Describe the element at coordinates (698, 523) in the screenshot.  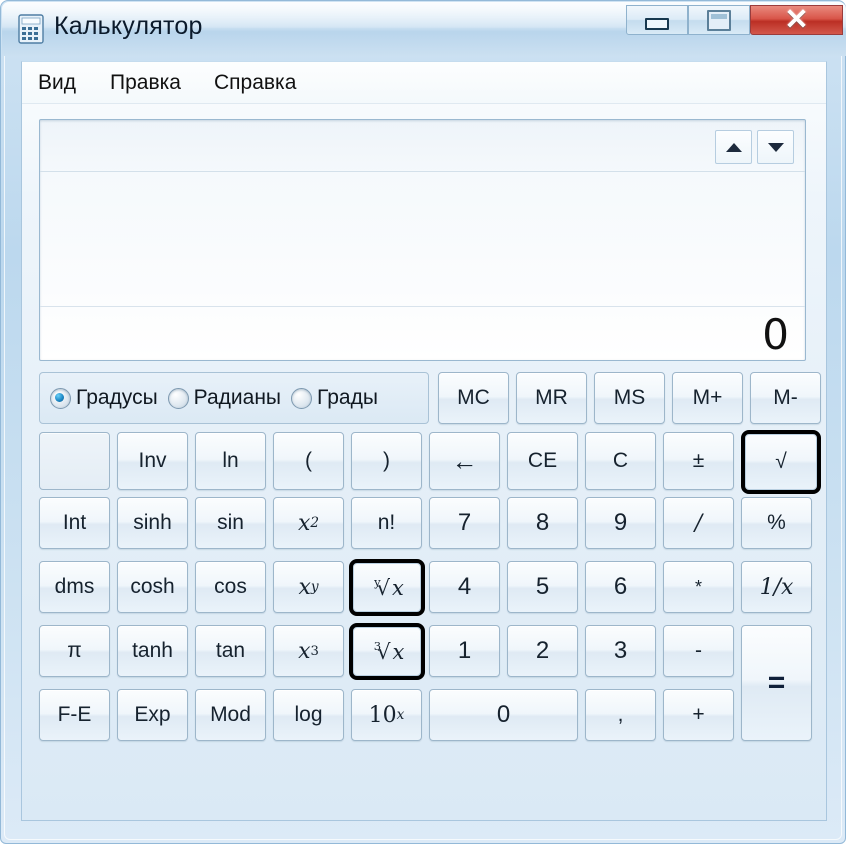
I see `divide-button: /` at that location.